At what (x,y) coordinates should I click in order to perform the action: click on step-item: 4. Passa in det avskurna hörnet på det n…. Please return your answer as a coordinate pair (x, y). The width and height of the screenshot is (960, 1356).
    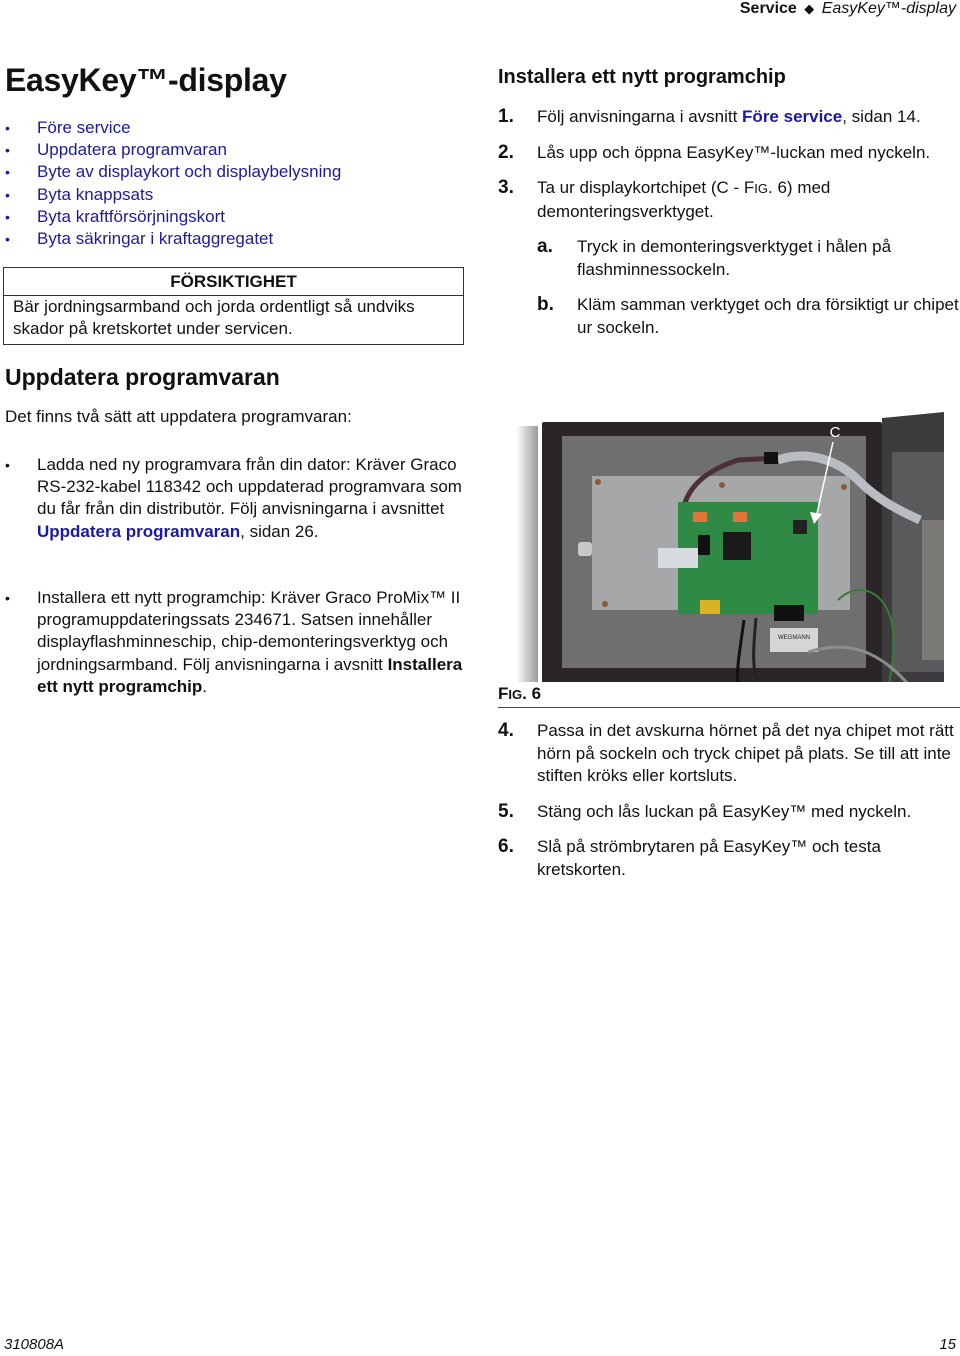
    Looking at the image, I should click on (726, 752).